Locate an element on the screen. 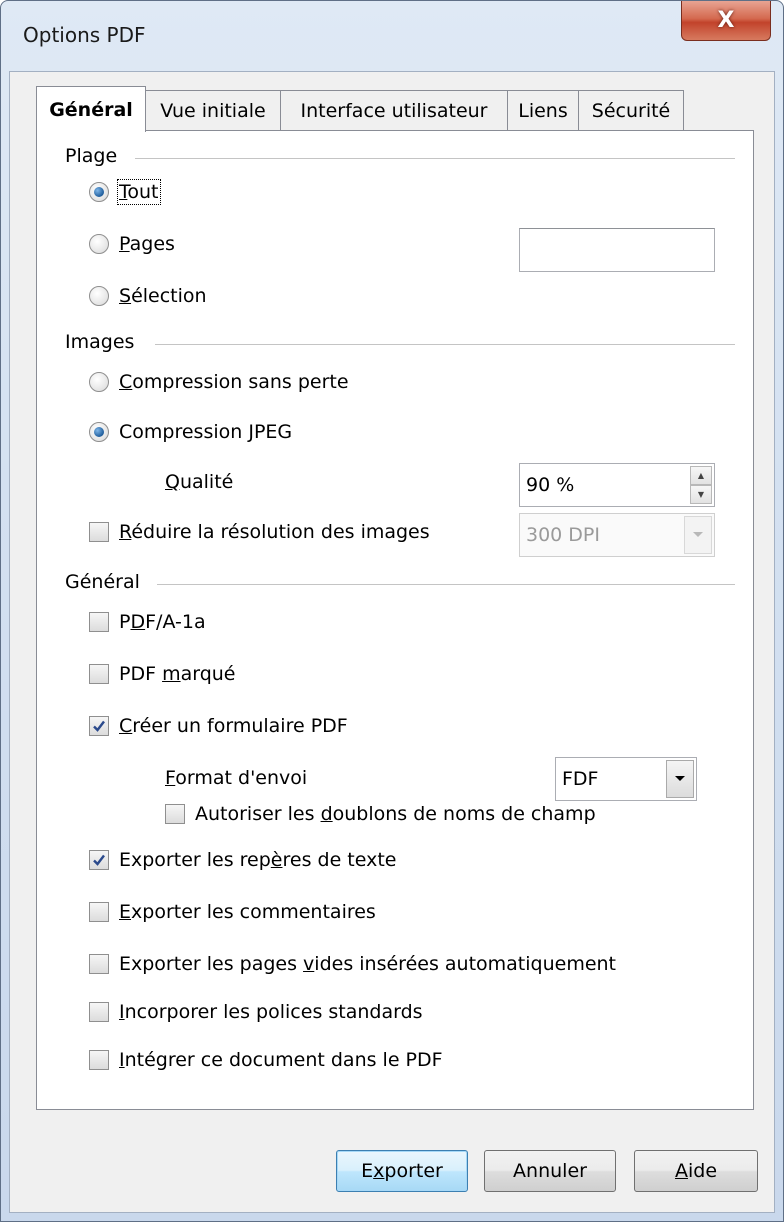 Image resolution: width=784 pixels, height=1222 pixels. checkbox-allow-duplicate-fields: Autoriser les doublons de noms de champ is located at coordinates (380, 814).